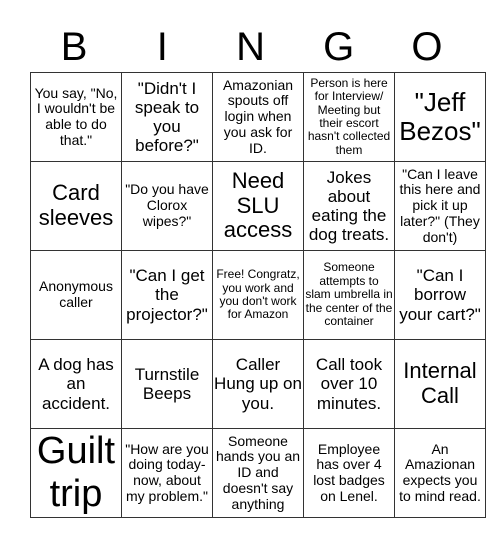 Image resolution: width=500 pixels, height=544 pixels. Describe the element at coordinates (74, 47) in the screenshot. I see `header-letter-b: B` at that location.